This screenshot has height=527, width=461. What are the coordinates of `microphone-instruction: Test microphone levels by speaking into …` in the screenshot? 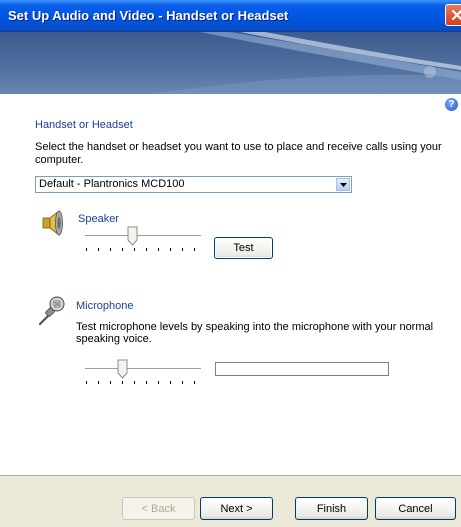 It's located at (255, 333).